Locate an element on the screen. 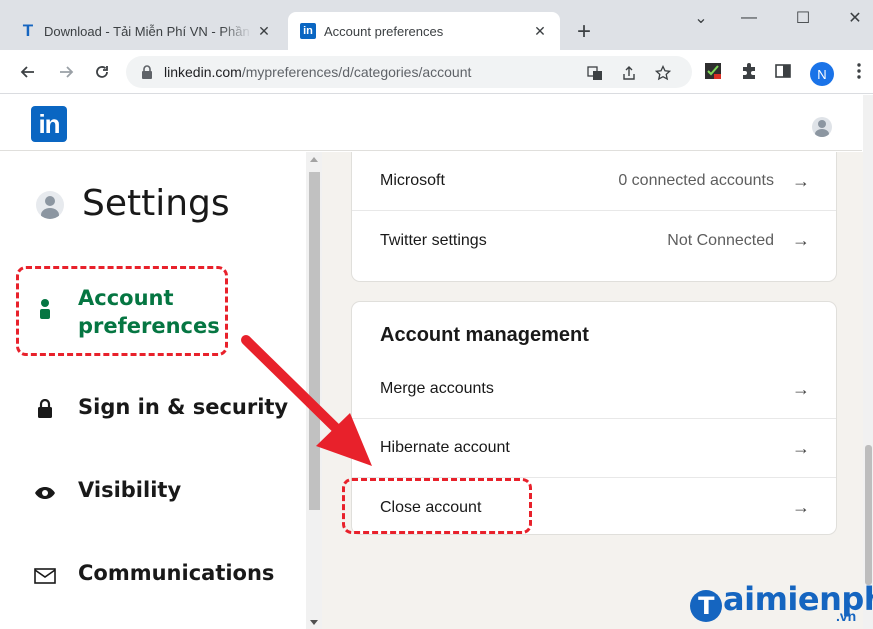 The height and width of the screenshot is (629, 873). envelope-icon is located at coordinates (45, 576).